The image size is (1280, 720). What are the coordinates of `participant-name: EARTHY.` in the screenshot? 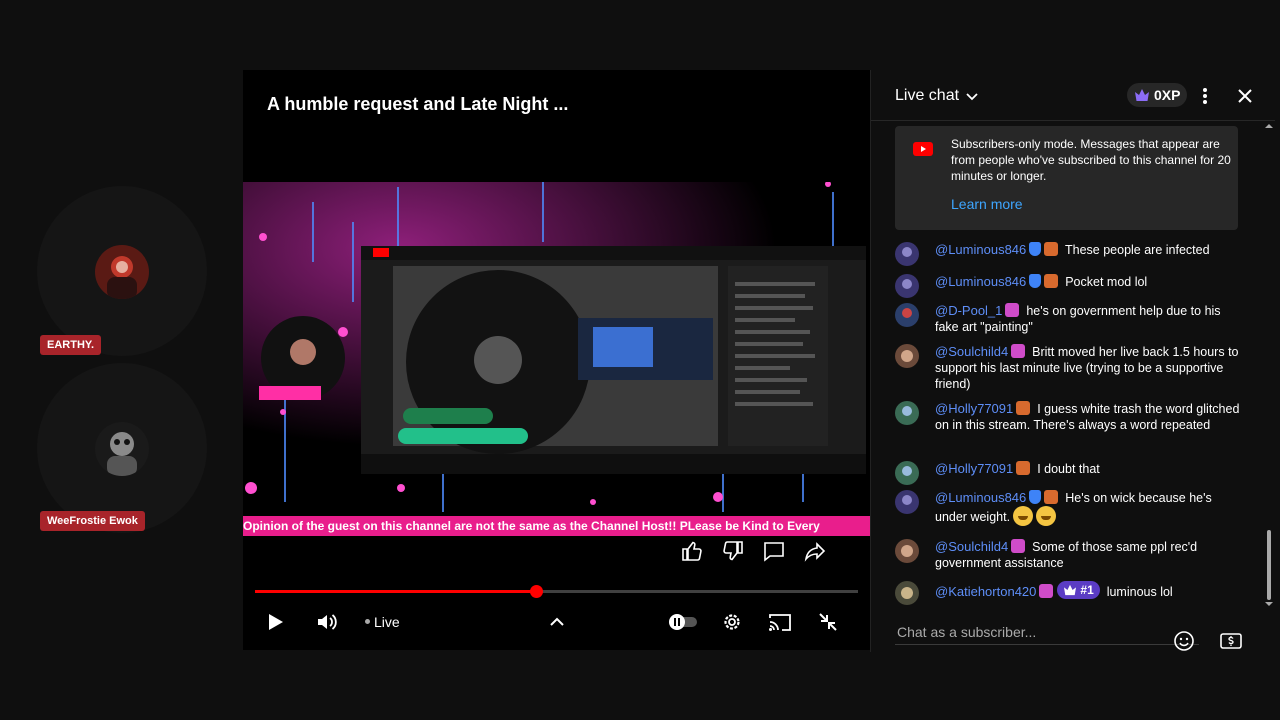 It's located at (71, 345).